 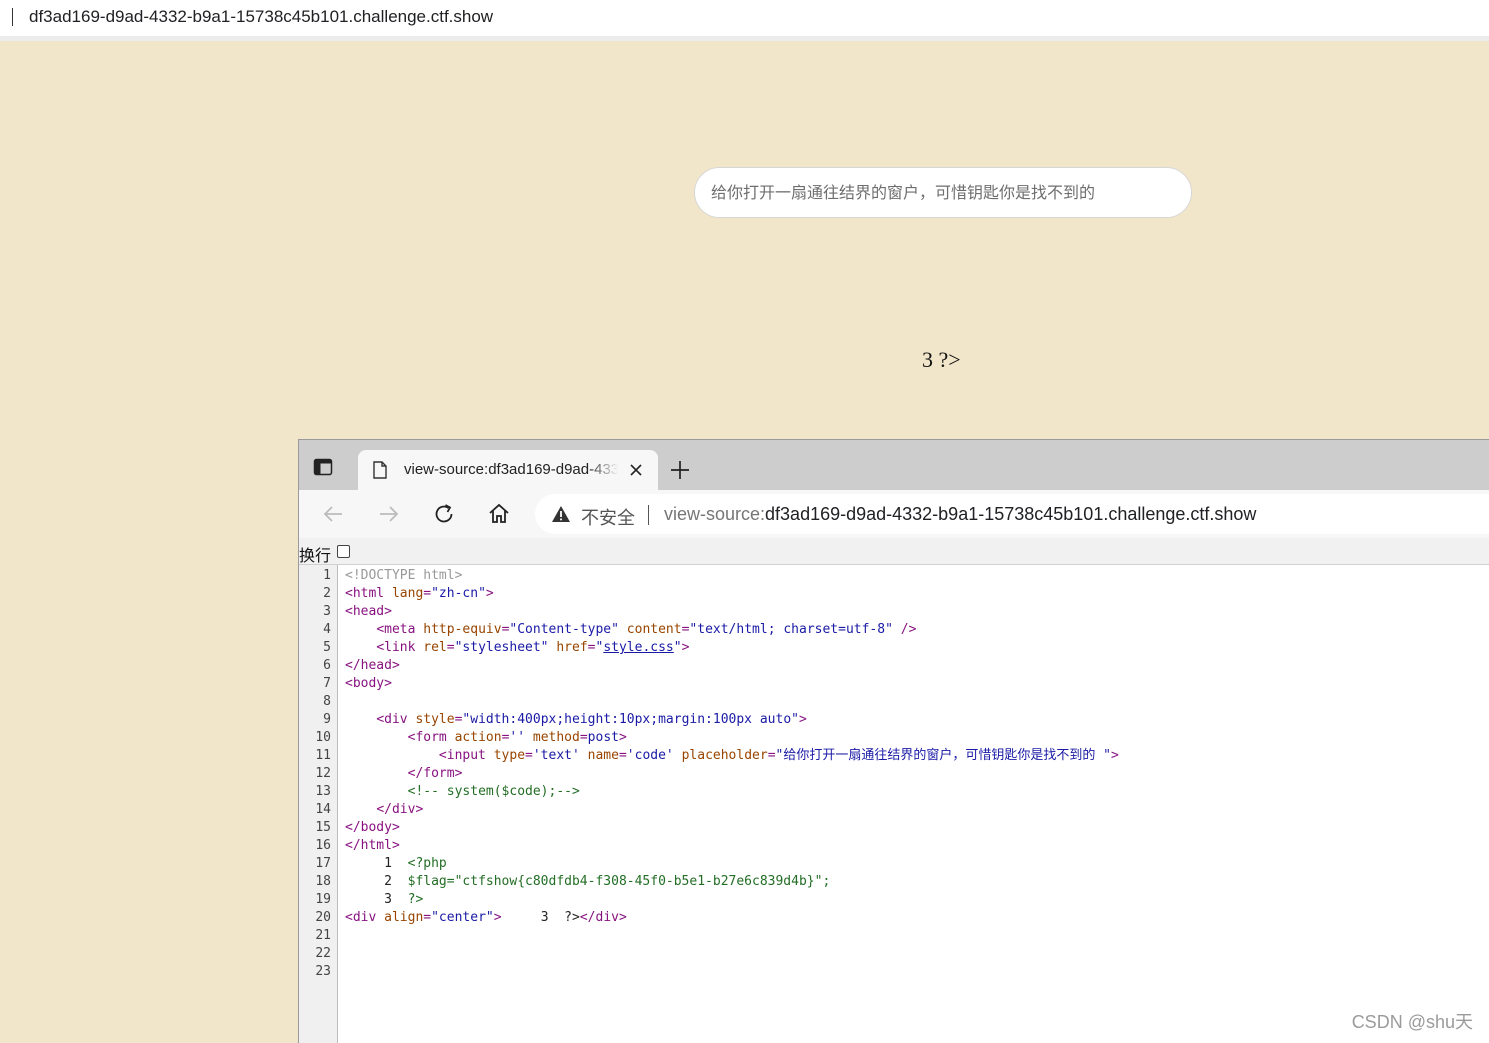 I want to click on tab-actions-icon, so click(x=328, y=472).